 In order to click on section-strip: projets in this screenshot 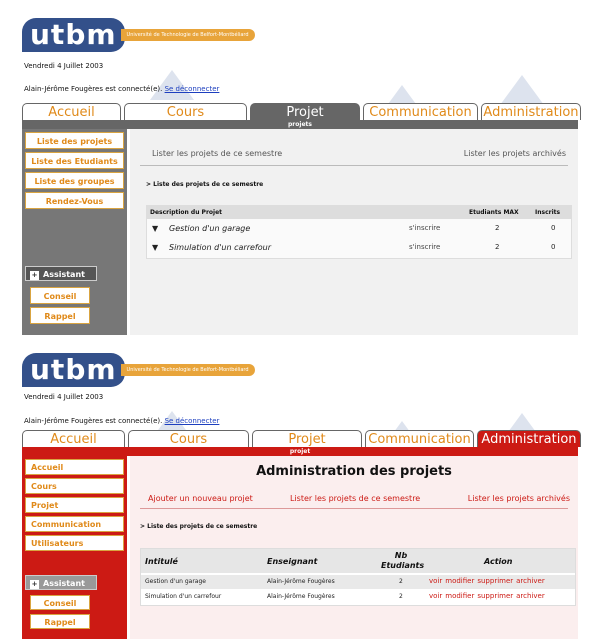, I will do `click(300, 124)`.